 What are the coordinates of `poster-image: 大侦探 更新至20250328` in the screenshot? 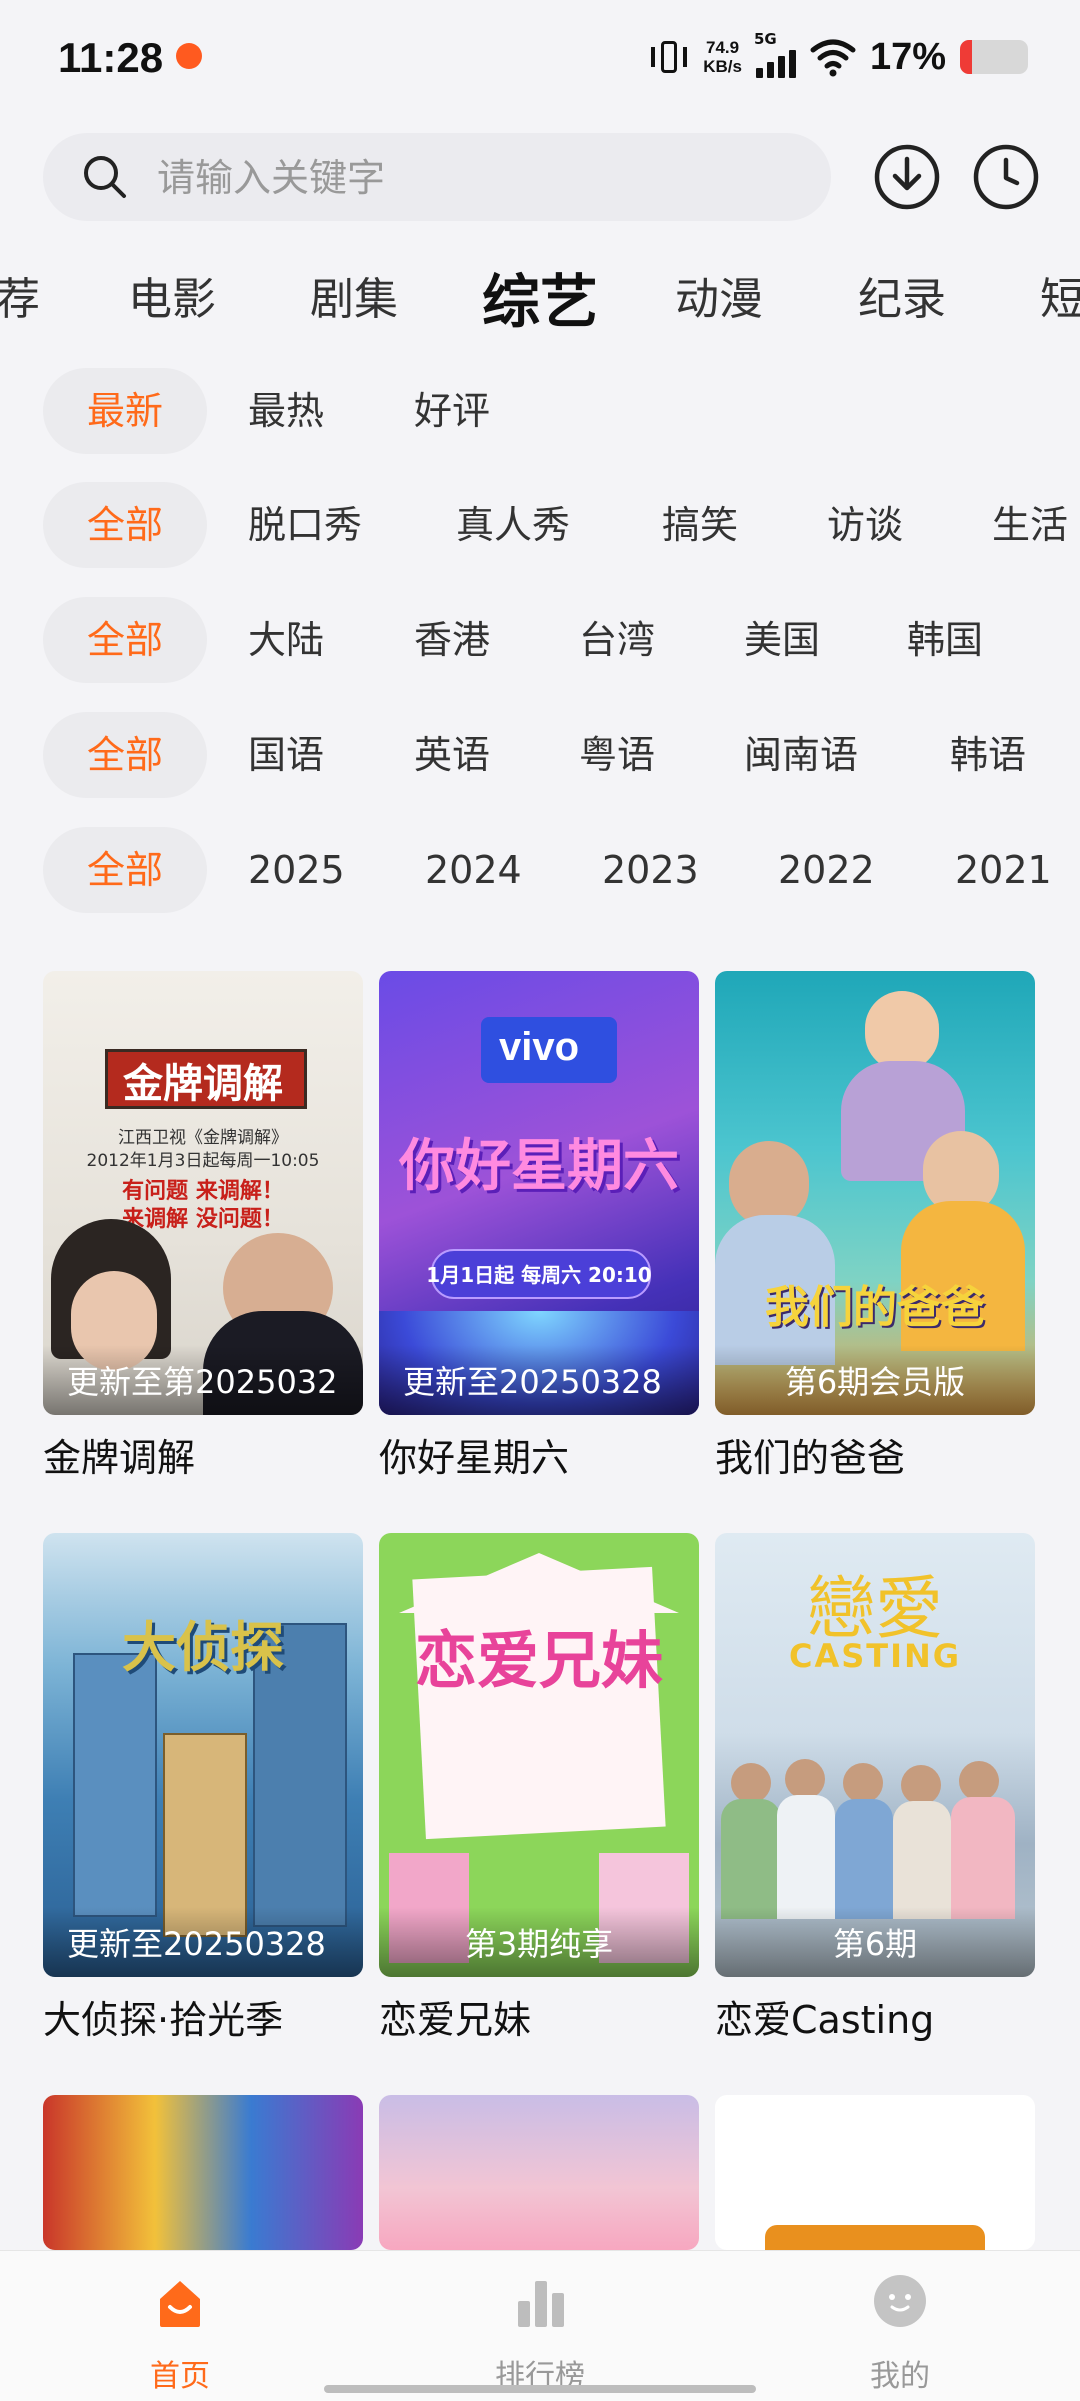 It's located at (203, 1755).